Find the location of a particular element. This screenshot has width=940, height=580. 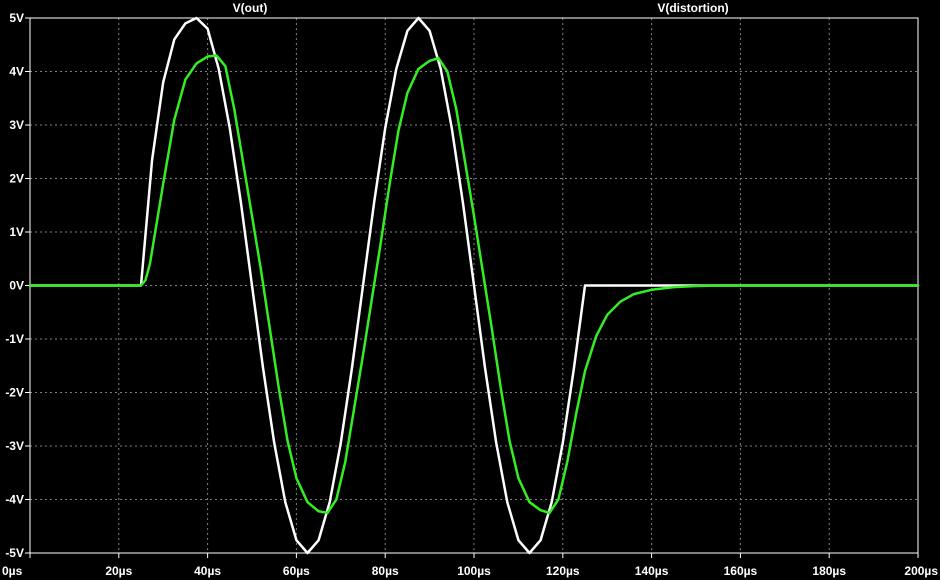

x-tick-label: 160µs is located at coordinates (741, 571).